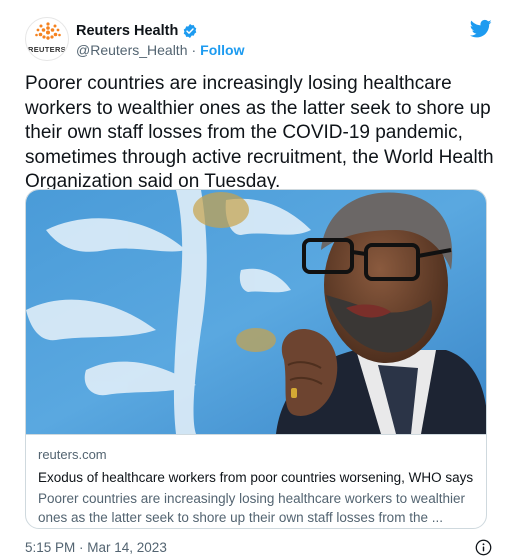 Image resolution: width=507 pixels, height=557 pixels. Describe the element at coordinates (48, 31) in the screenshot. I see `reuters-logo` at that location.